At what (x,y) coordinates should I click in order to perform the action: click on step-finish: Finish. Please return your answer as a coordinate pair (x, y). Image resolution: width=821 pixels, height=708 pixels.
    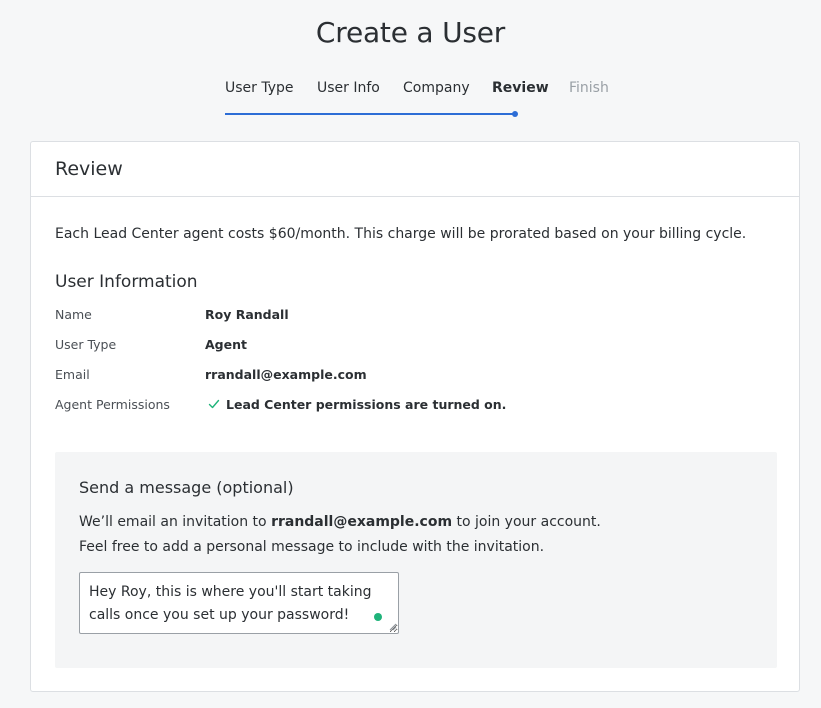
    Looking at the image, I should click on (589, 88).